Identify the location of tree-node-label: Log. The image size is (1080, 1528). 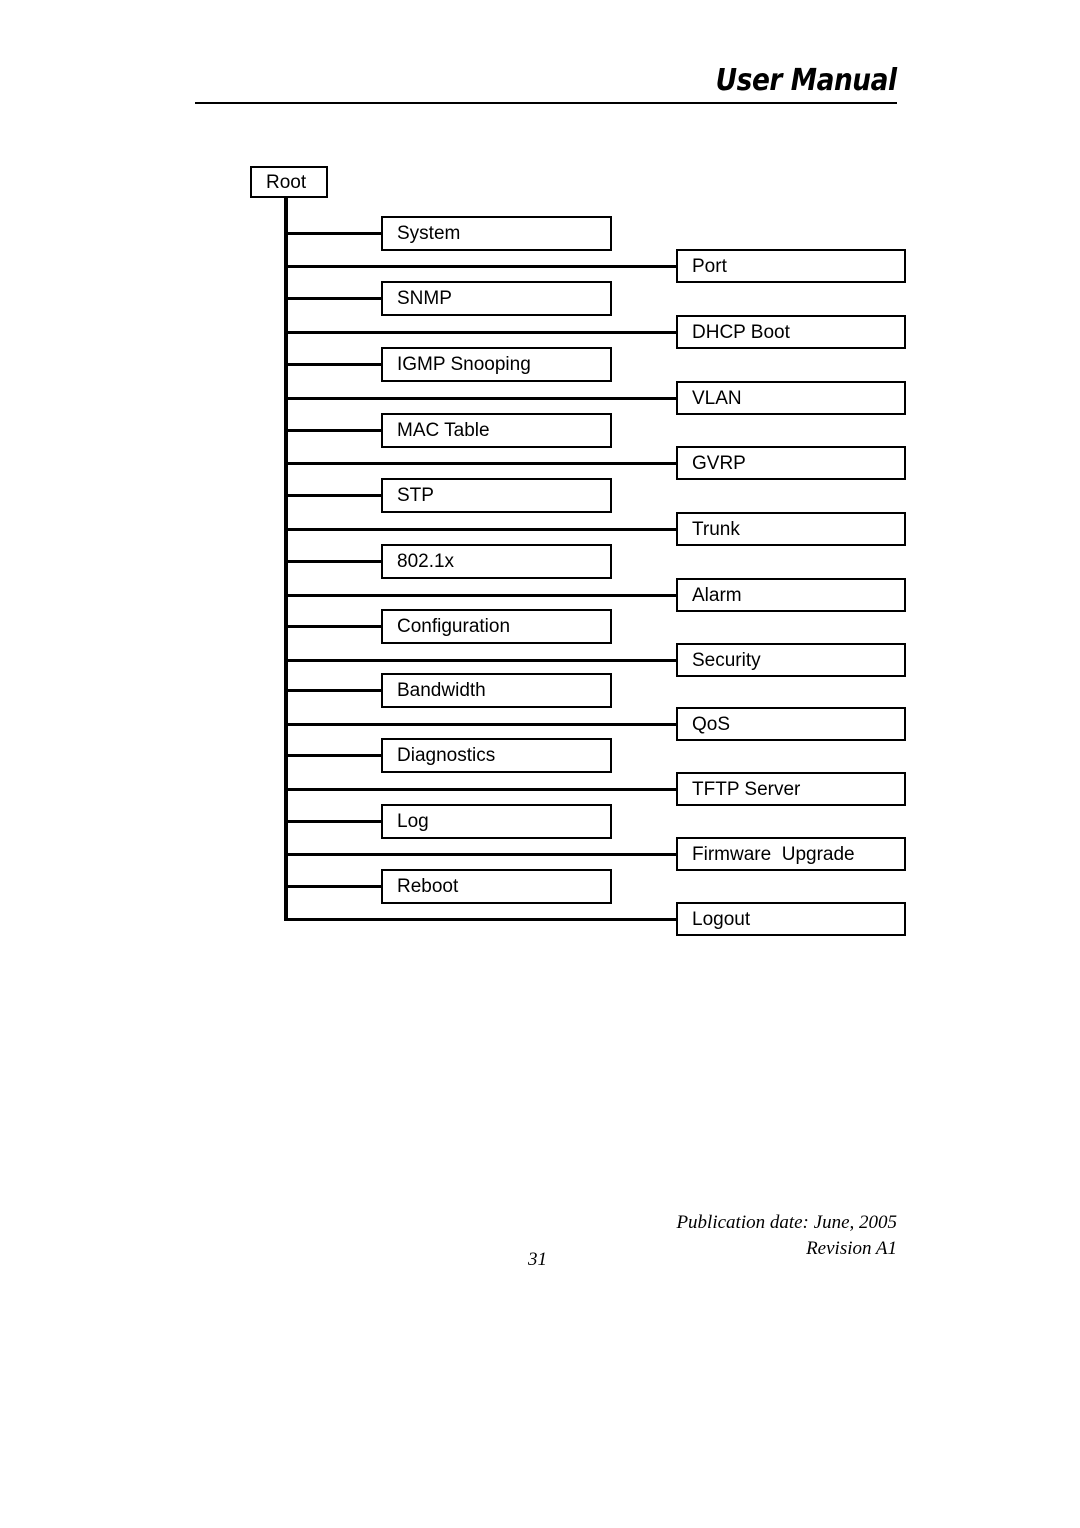
(413, 821).